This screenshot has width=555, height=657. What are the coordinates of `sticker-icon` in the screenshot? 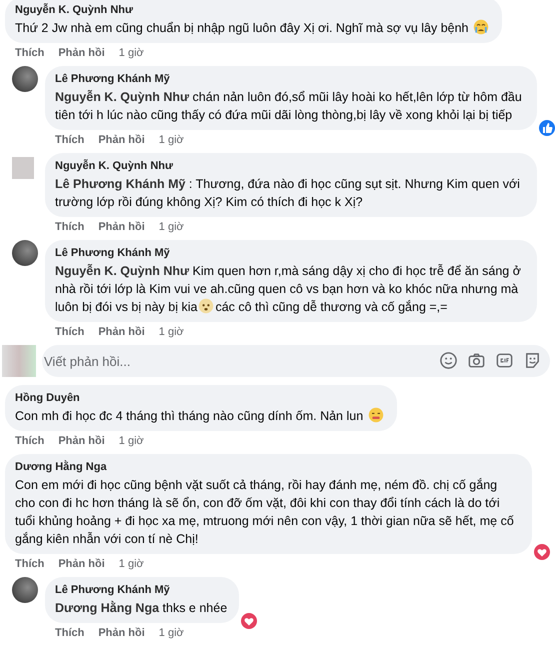 It's located at (532, 360).